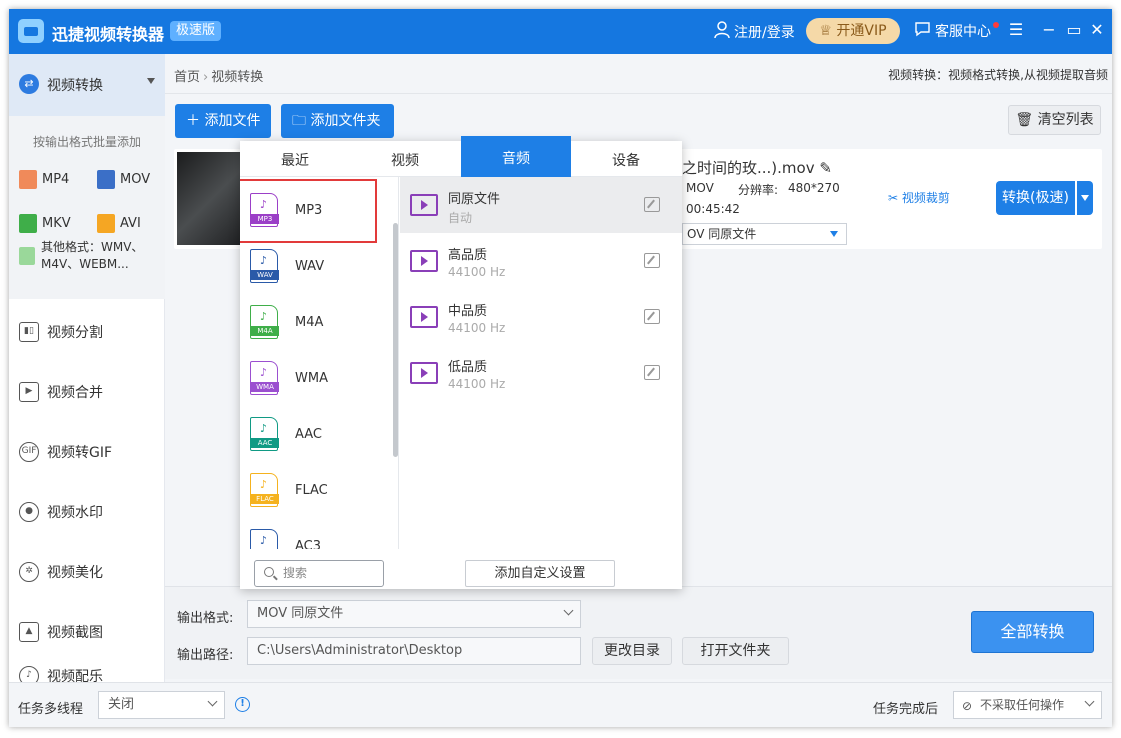  I want to click on format-item-m4a: ♪ M4A M4A, so click(316, 323).